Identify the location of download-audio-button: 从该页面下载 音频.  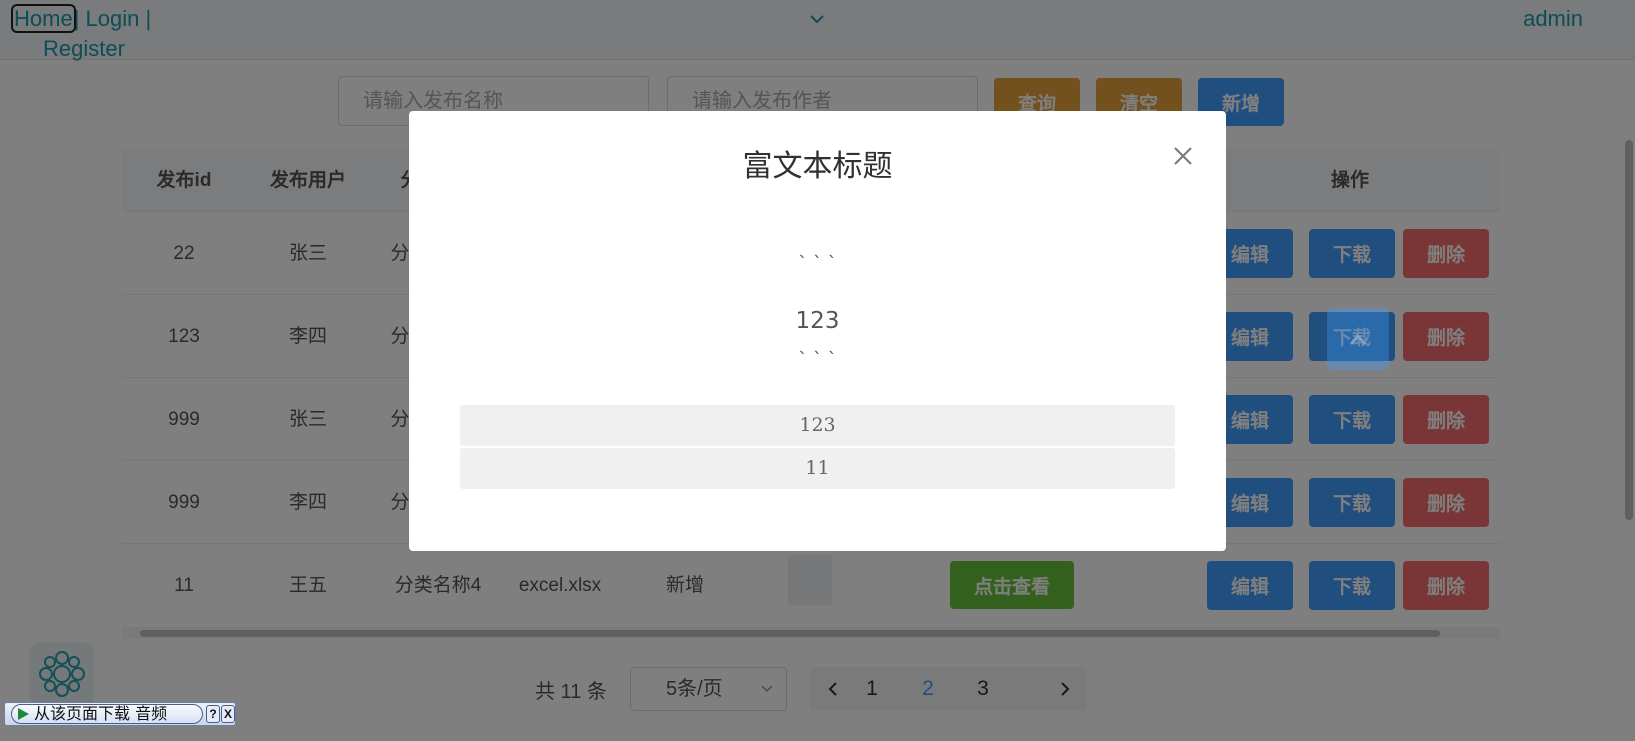
(107, 714).